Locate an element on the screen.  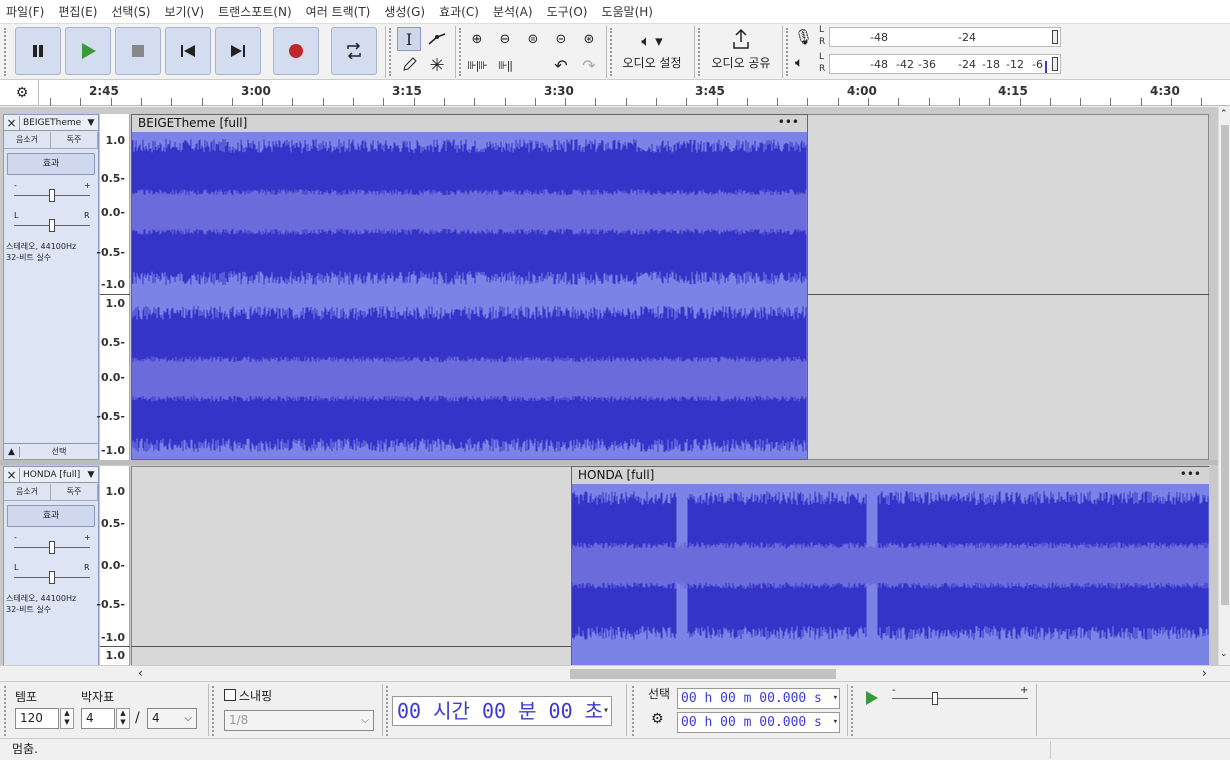
menu-select: 선택(S) is located at coordinates (130, 11).